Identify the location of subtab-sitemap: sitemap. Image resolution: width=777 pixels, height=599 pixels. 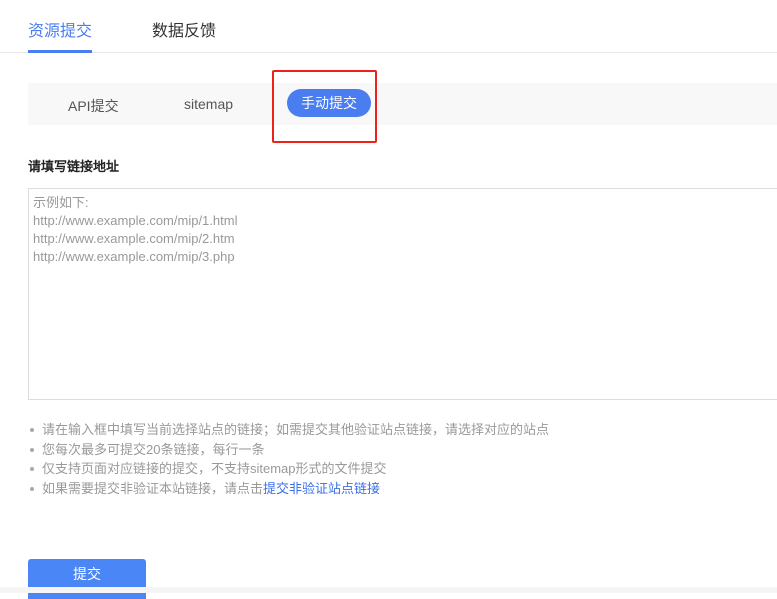
(208, 104).